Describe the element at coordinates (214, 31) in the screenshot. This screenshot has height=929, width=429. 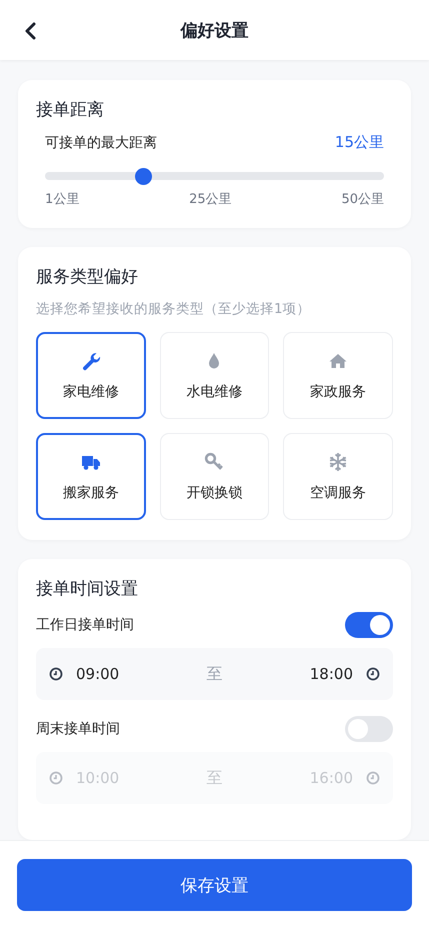
I see `page-title: 偏好设置` at that location.